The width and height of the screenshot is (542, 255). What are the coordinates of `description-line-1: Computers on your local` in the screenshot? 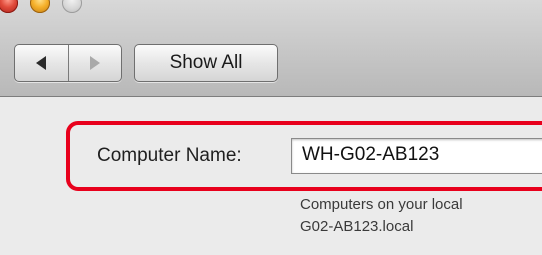 It's located at (381, 204).